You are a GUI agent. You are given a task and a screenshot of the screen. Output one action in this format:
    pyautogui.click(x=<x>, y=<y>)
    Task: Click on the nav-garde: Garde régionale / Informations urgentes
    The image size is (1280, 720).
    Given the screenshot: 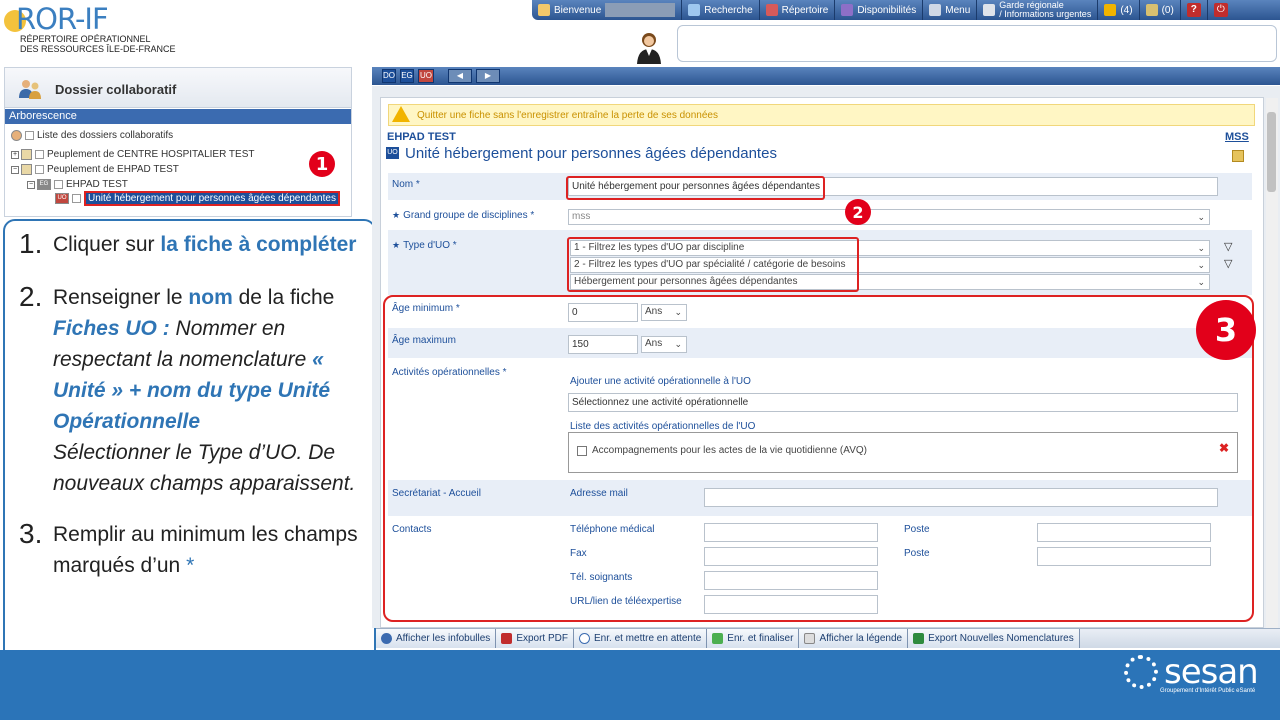 What is the action you would take?
    pyautogui.click(x=1038, y=10)
    